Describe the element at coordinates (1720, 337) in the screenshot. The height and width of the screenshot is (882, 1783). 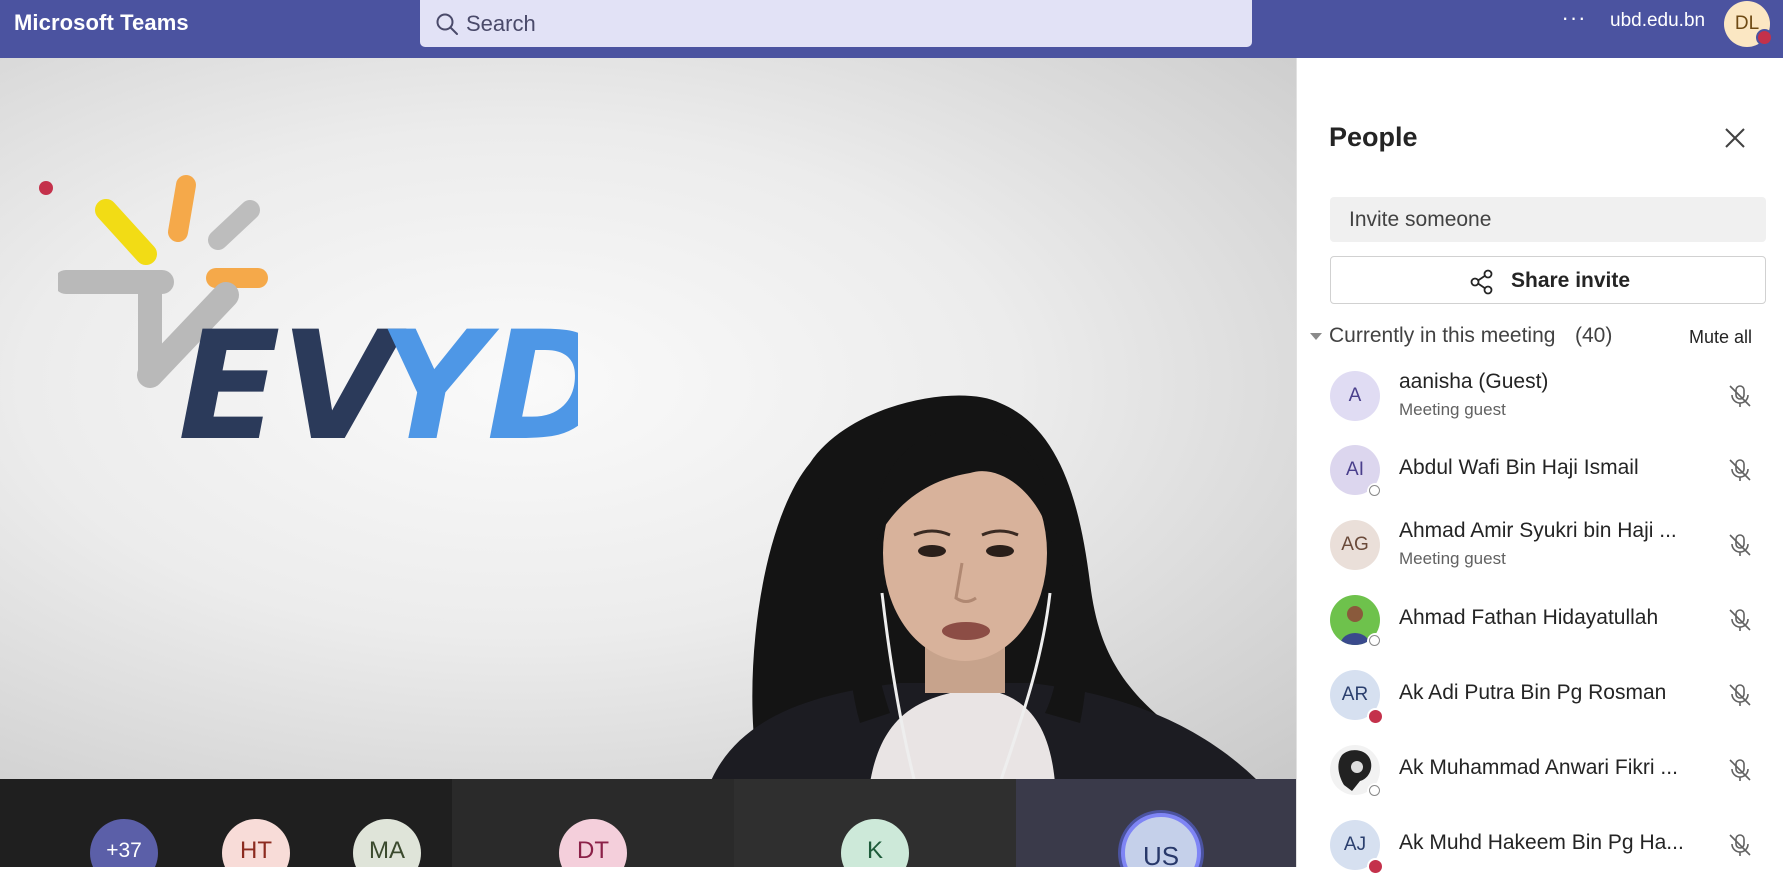
I see `mute-all-button: Mute all` at that location.